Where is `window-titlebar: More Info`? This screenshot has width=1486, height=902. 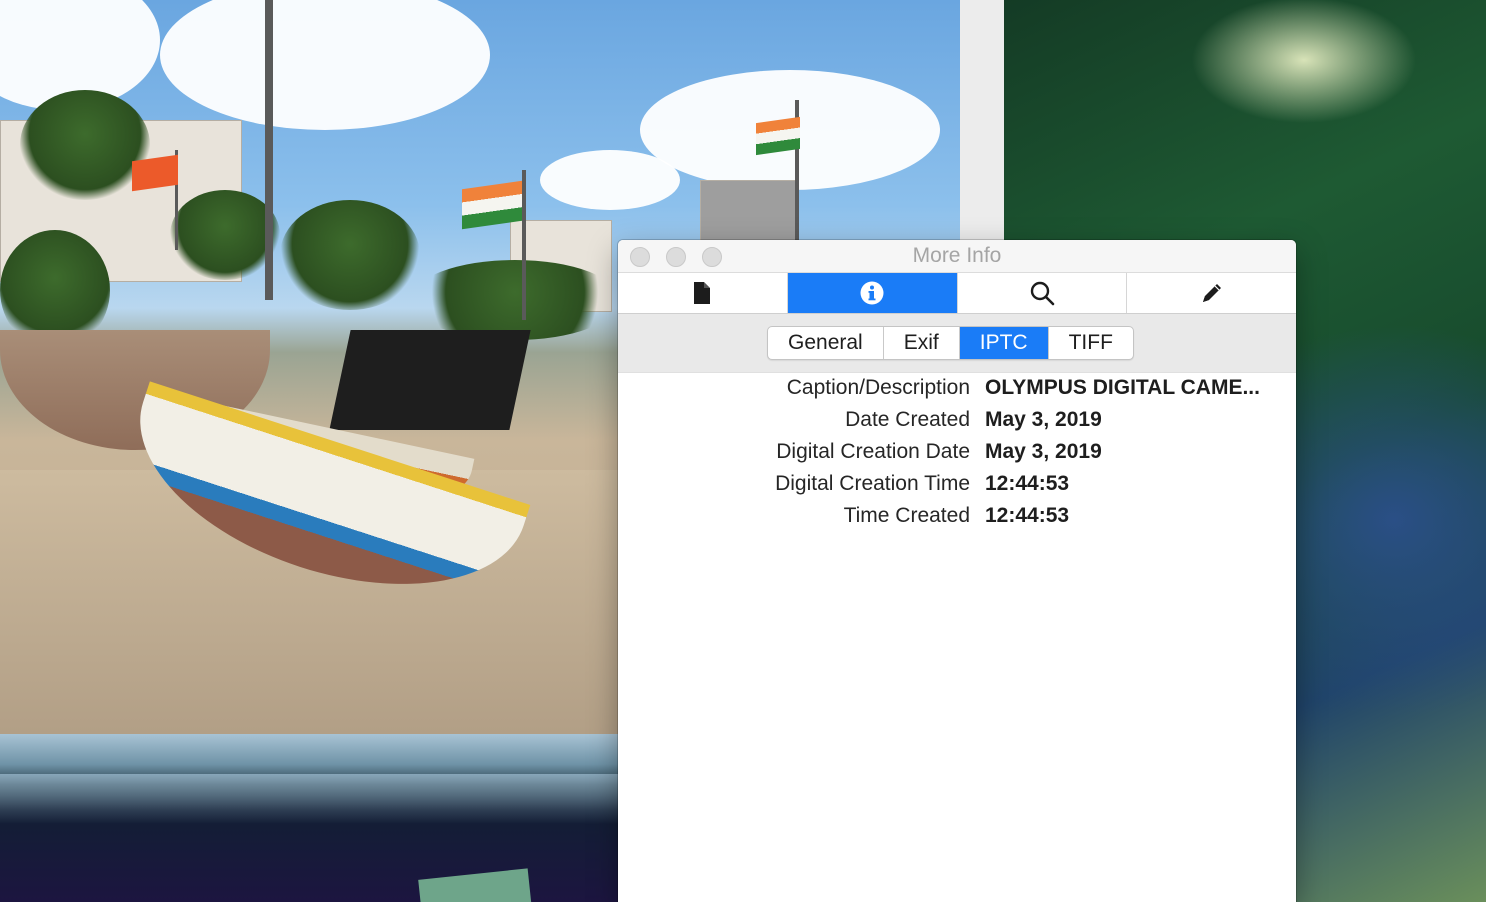 window-titlebar: More Info is located at coordinates (957, 256).